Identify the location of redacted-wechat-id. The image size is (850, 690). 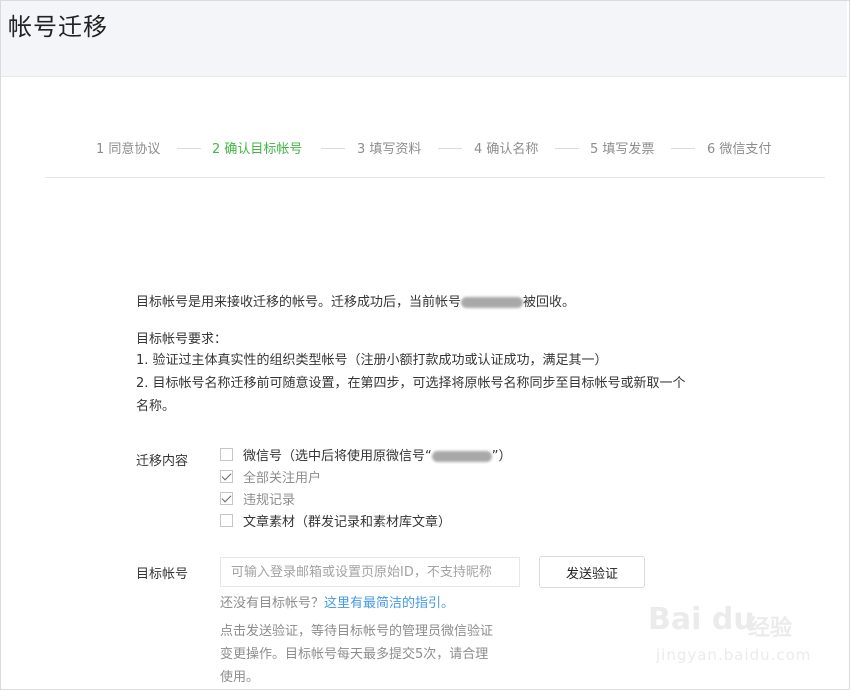
(461, 456).